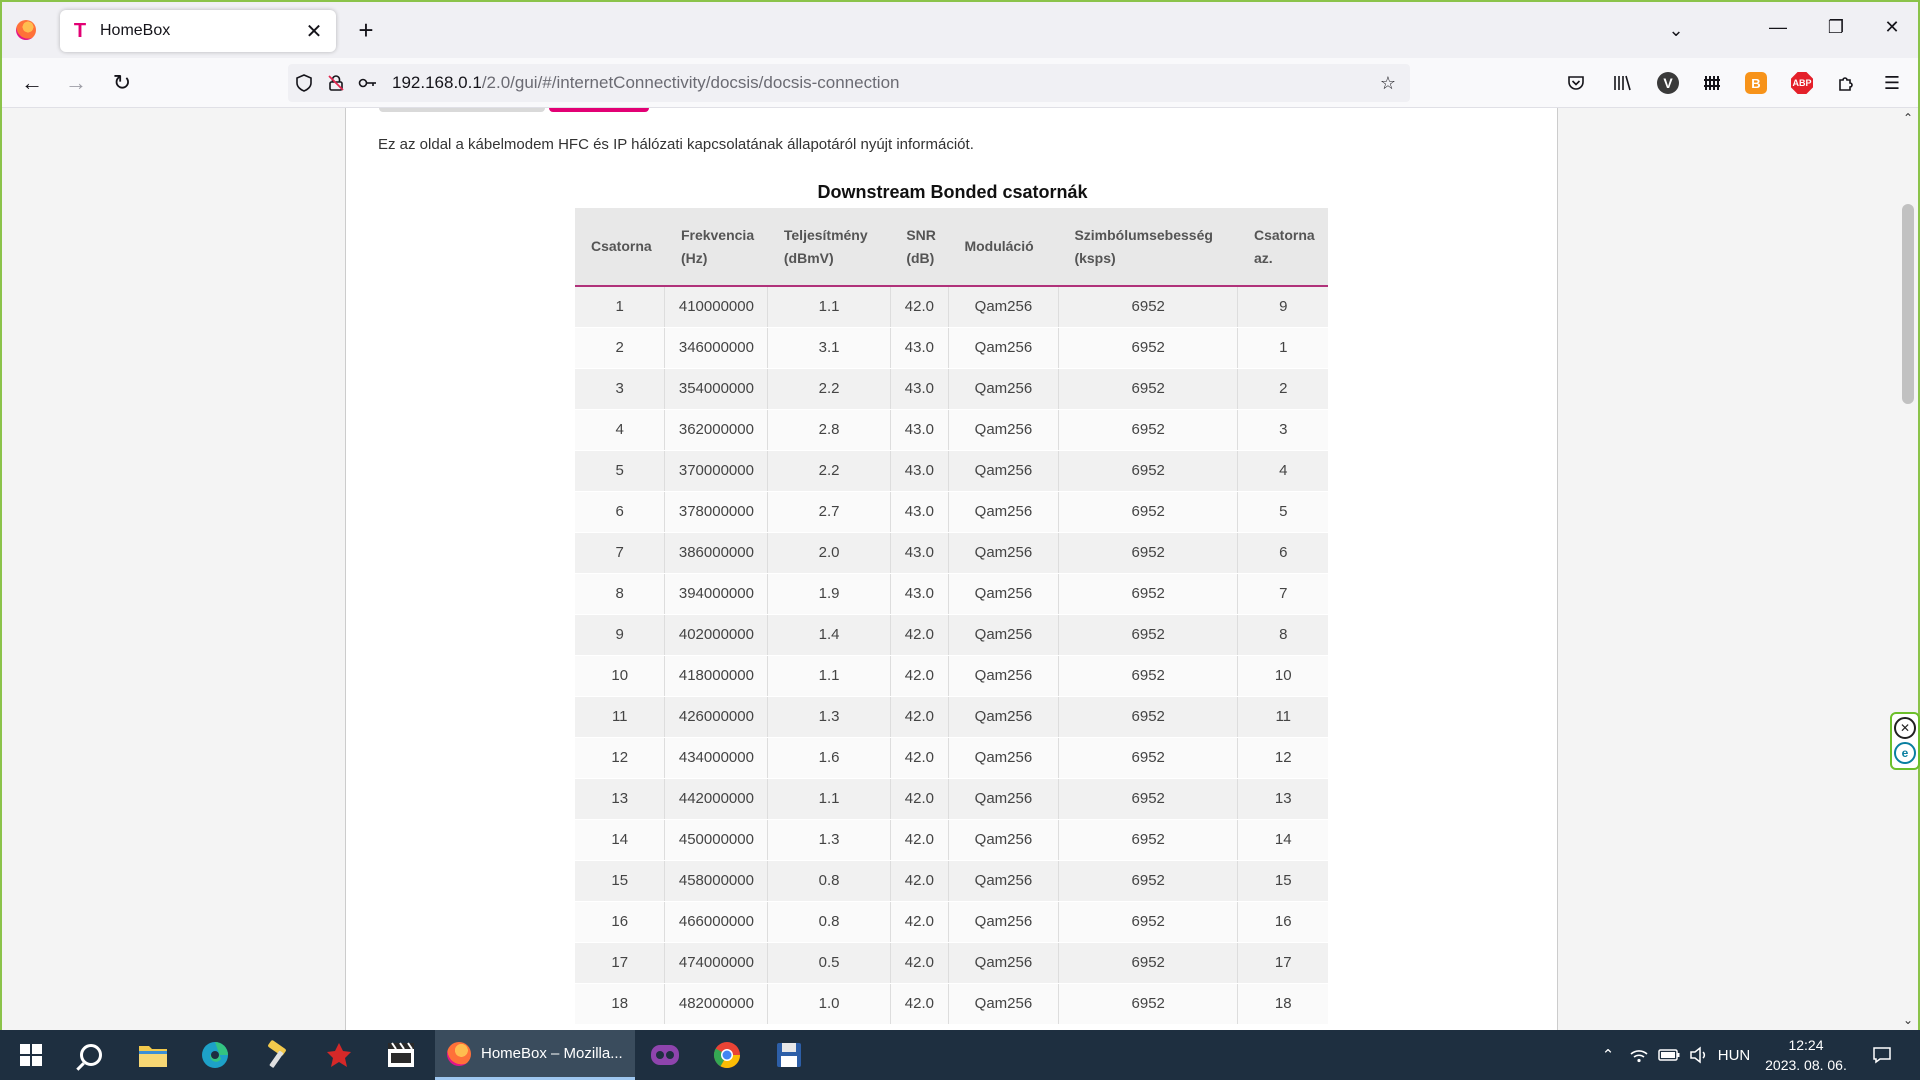 Image resolution: width=1920 pixels, height=1080 pixels. What do you see at coordinates (951, 717) in the screenshot?
I see `table-row: 11 426000000 1.3 42.0 Qam256 6952 11` at bounding box center [951, 717].